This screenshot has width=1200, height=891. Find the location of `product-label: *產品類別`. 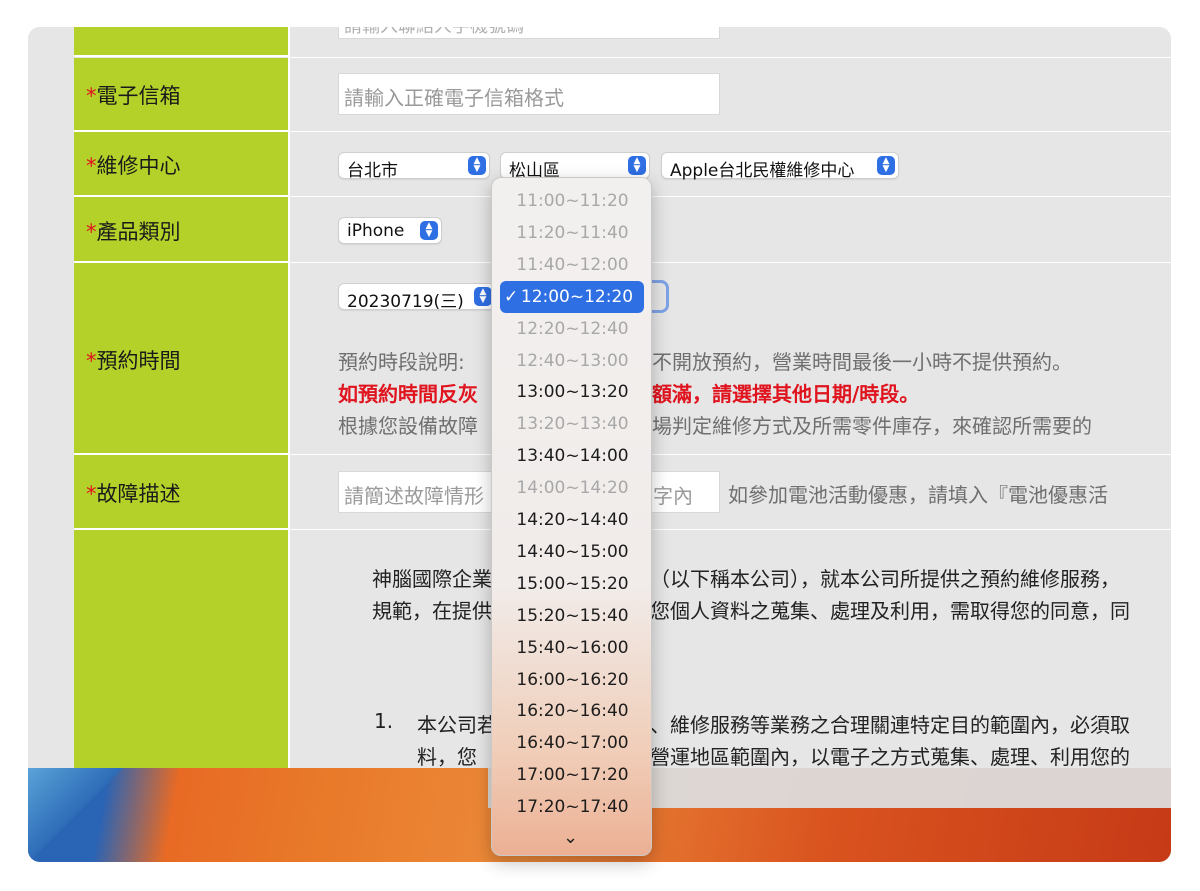

product-label: *產品類別 is located at coordinates (133, 232).